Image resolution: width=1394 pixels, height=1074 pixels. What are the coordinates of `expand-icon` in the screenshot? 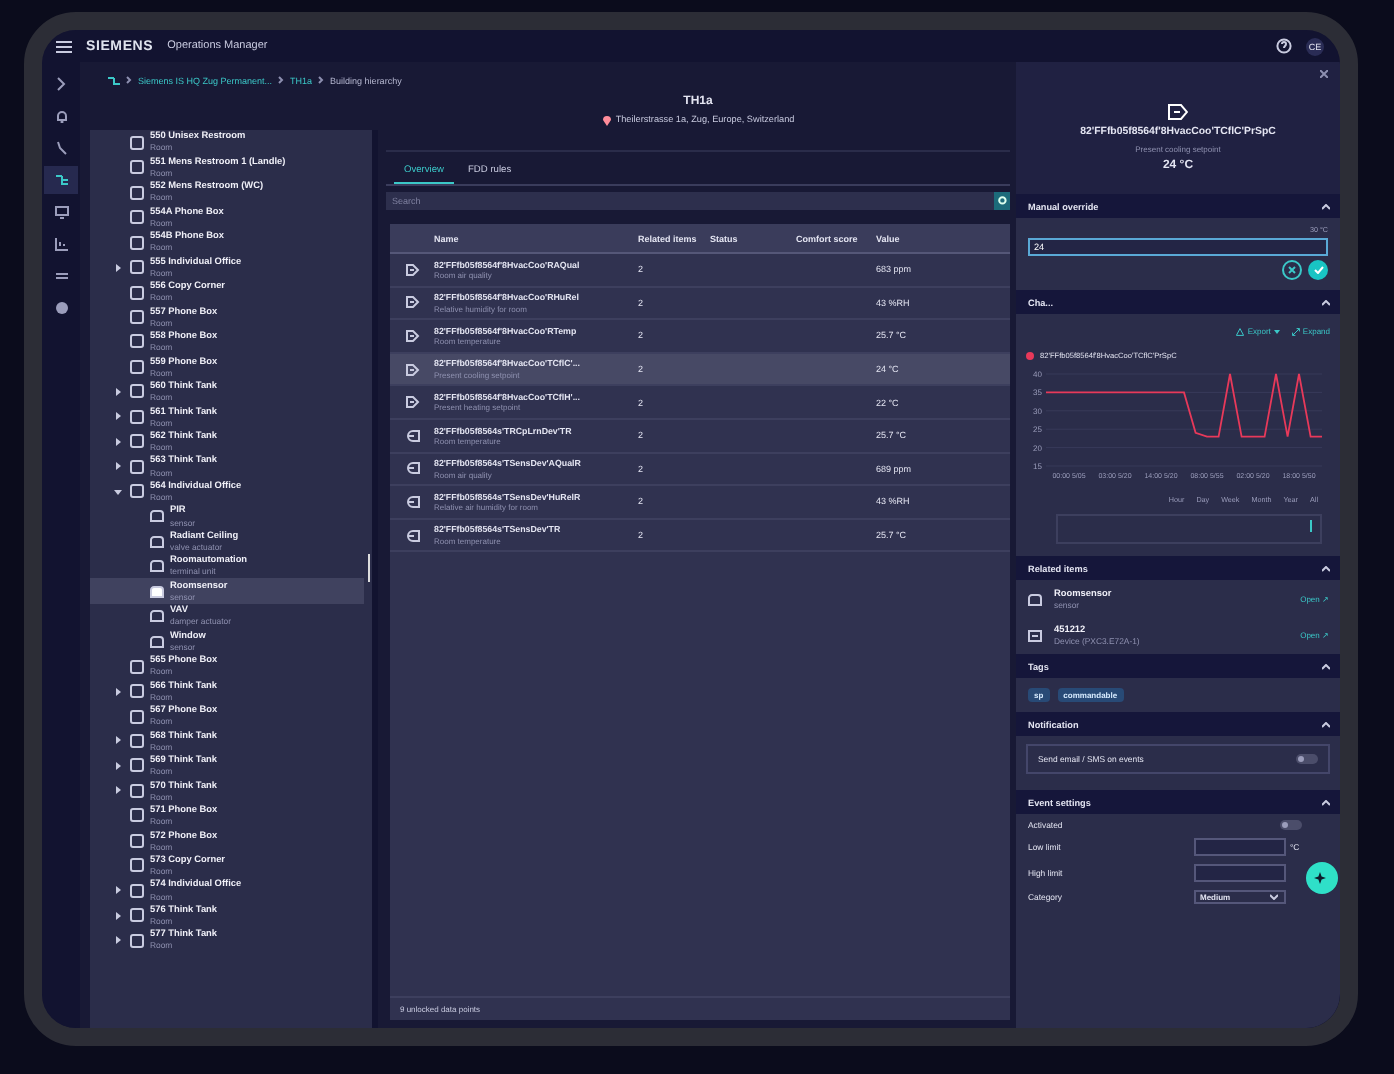 It's located at (1295, 331).